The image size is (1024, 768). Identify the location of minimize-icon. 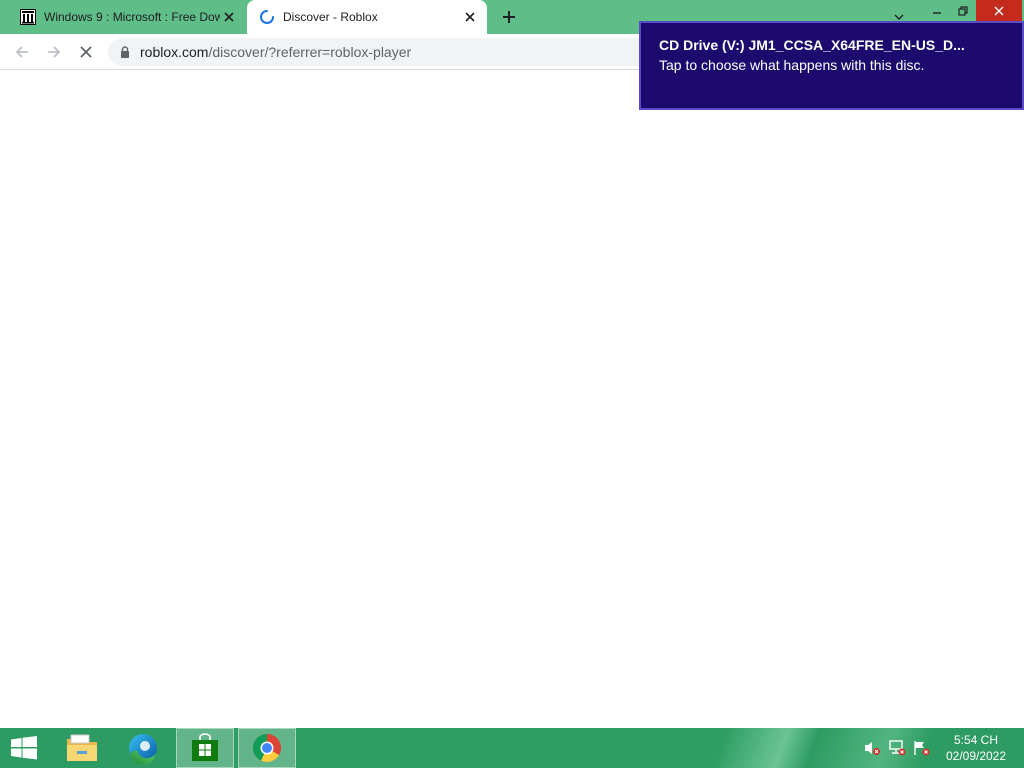
(937, 13).